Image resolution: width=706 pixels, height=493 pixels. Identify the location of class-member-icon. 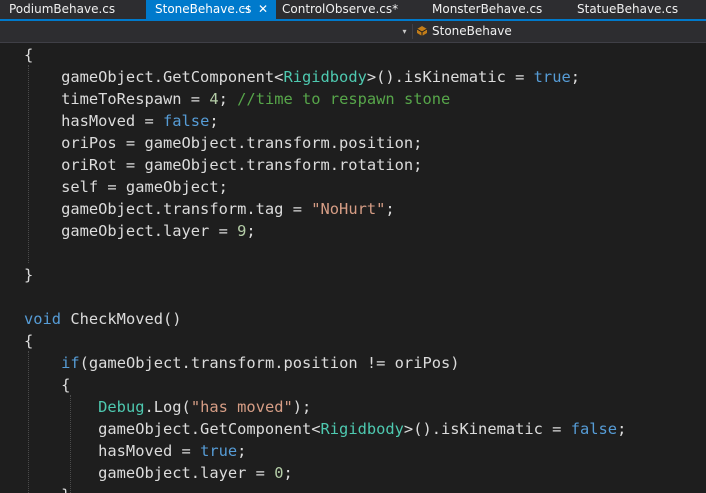
(422, 31).